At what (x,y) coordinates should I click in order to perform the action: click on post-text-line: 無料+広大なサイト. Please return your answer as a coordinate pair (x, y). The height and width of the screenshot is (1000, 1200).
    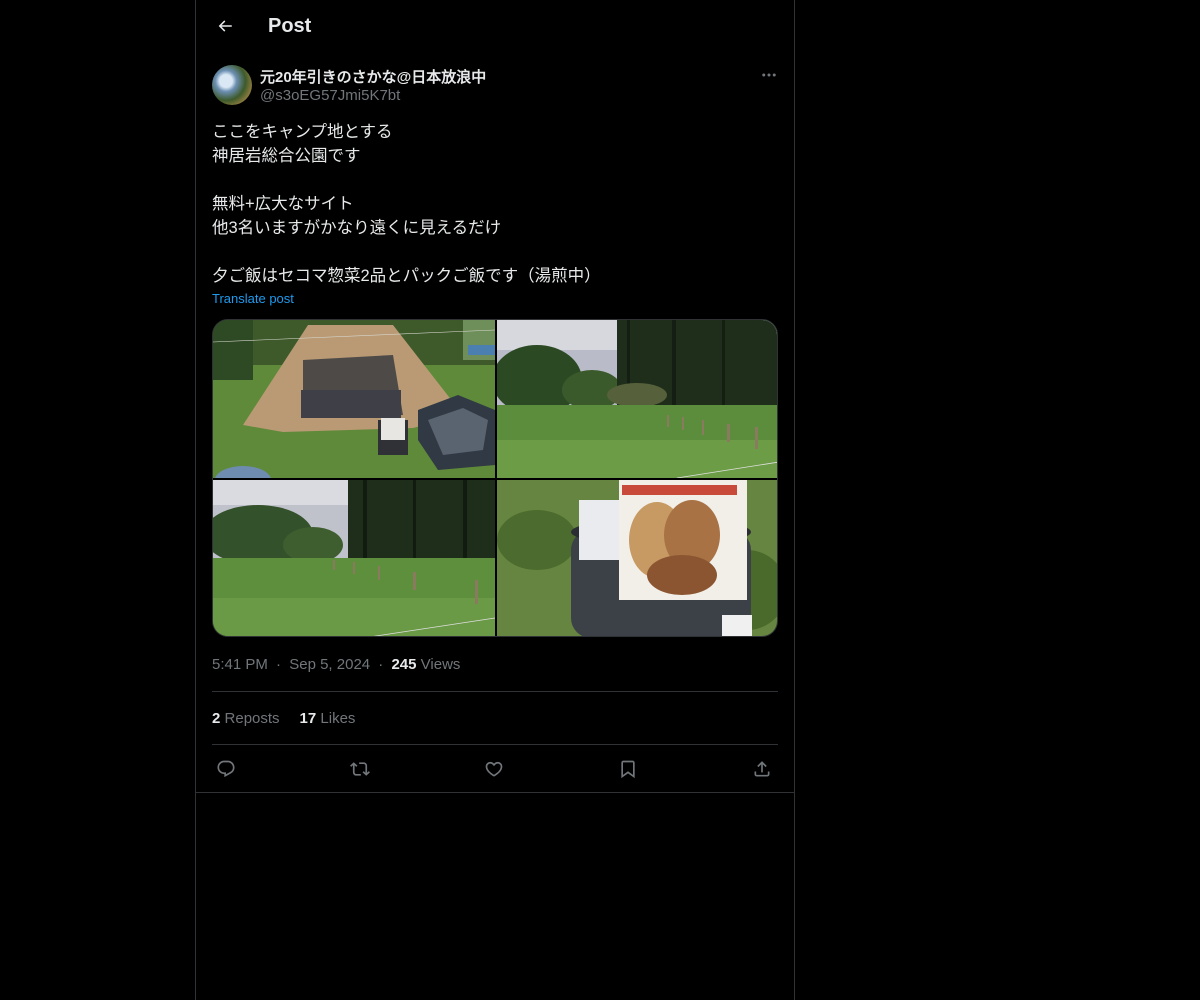
    Looking at the image, I should click on (283, 204).